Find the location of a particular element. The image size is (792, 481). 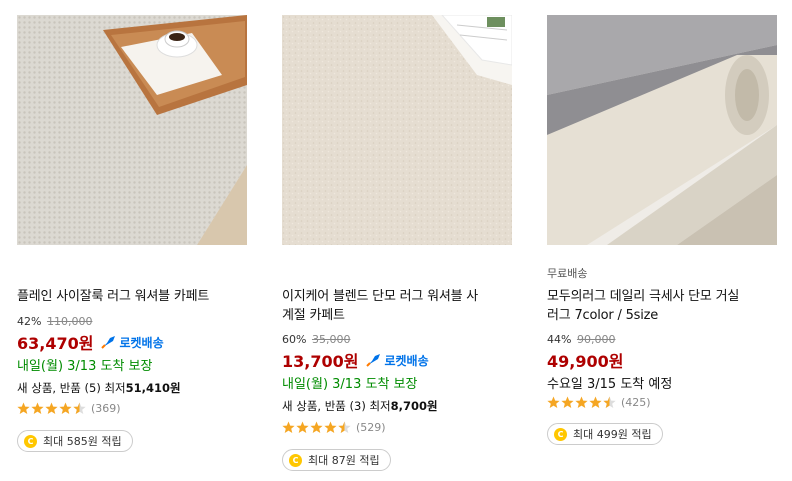

discount-rate: 42% is located at coordinates (29, 321).